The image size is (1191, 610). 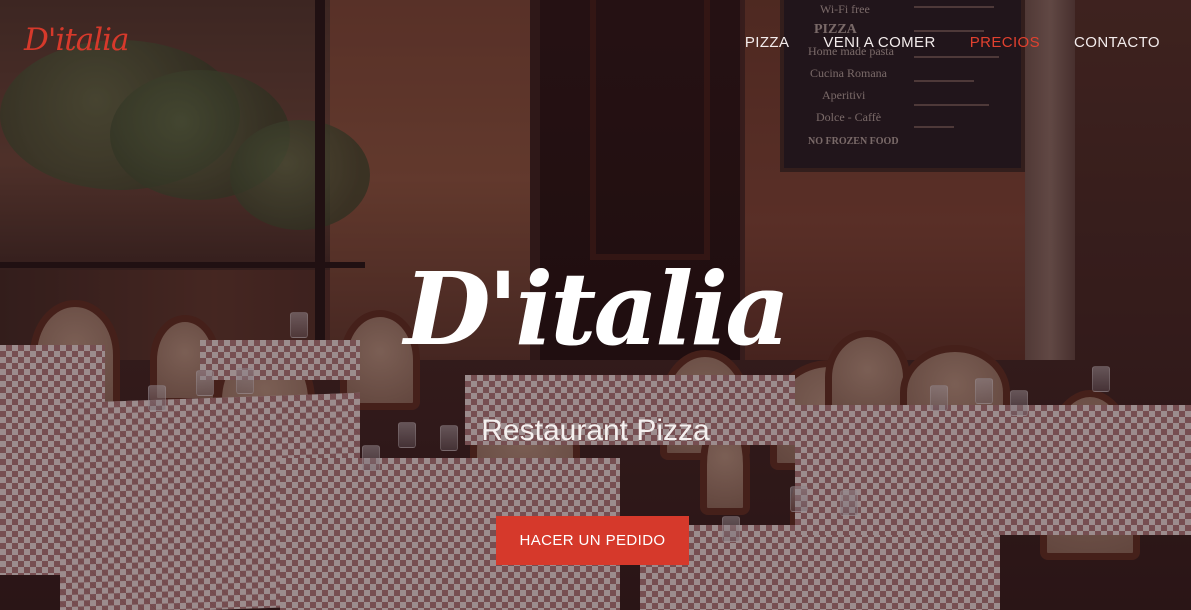 I want to click on nav-item-precios: PRECIOS, so click(x=988, y=42).